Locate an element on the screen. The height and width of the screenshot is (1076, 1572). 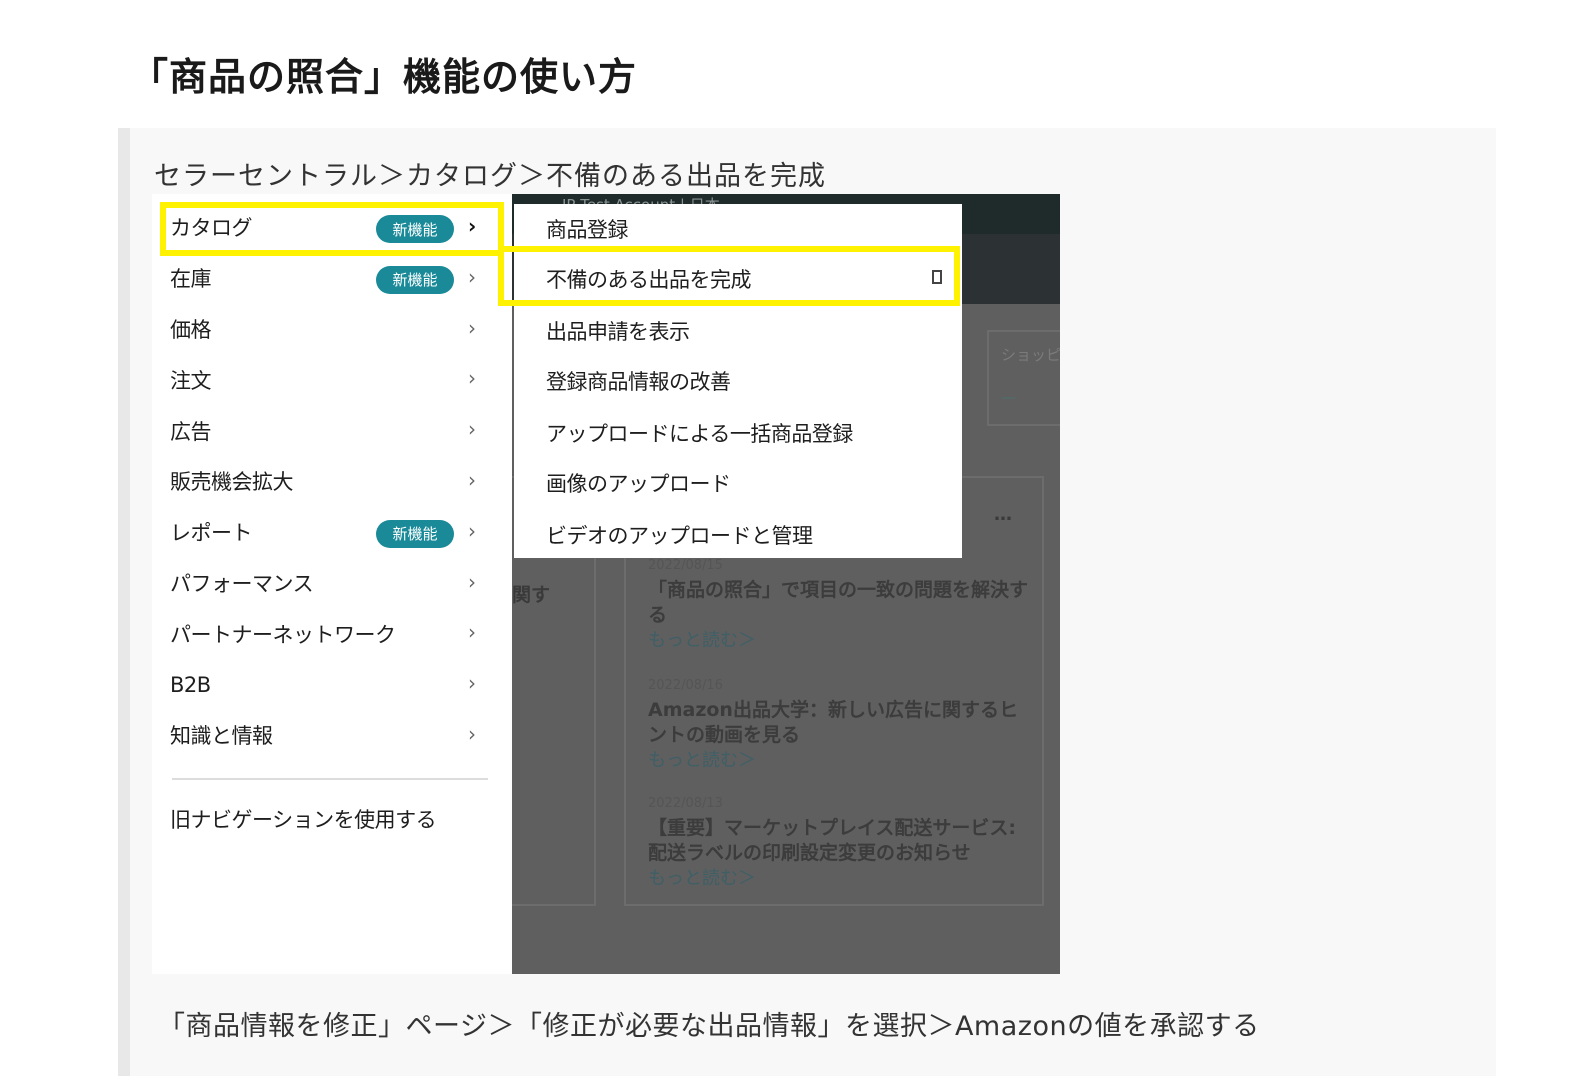
menu-item-label: パートナーネットワーク is located at coordinates (283, 634).